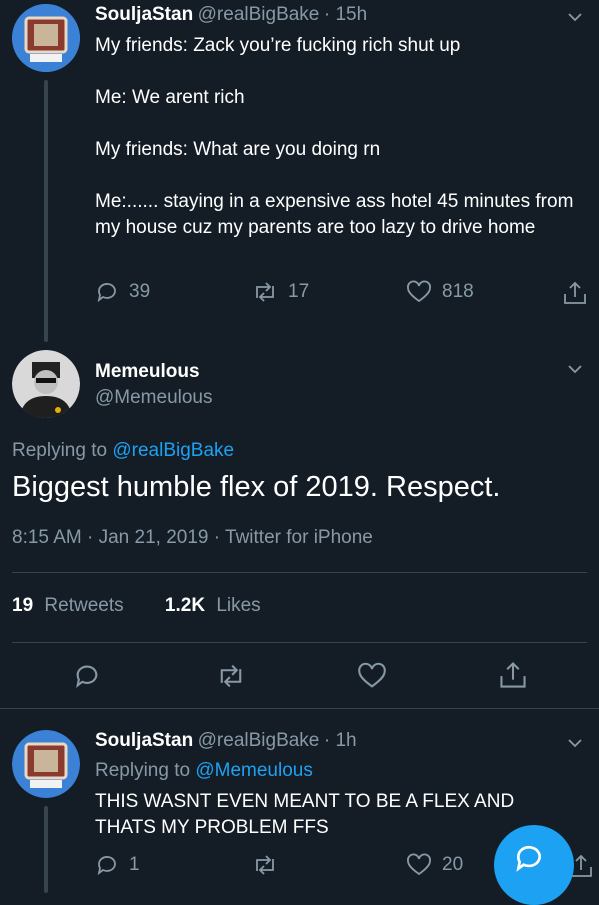 This screenshot has height=905, width=599. What do you see at coordinates (345, 14) in the screenshot?
I see `tweet-time: · 15h` at bounding box center [345, 14].